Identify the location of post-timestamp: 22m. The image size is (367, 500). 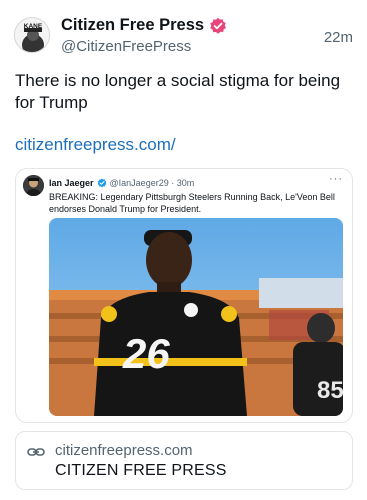
(338, 37).